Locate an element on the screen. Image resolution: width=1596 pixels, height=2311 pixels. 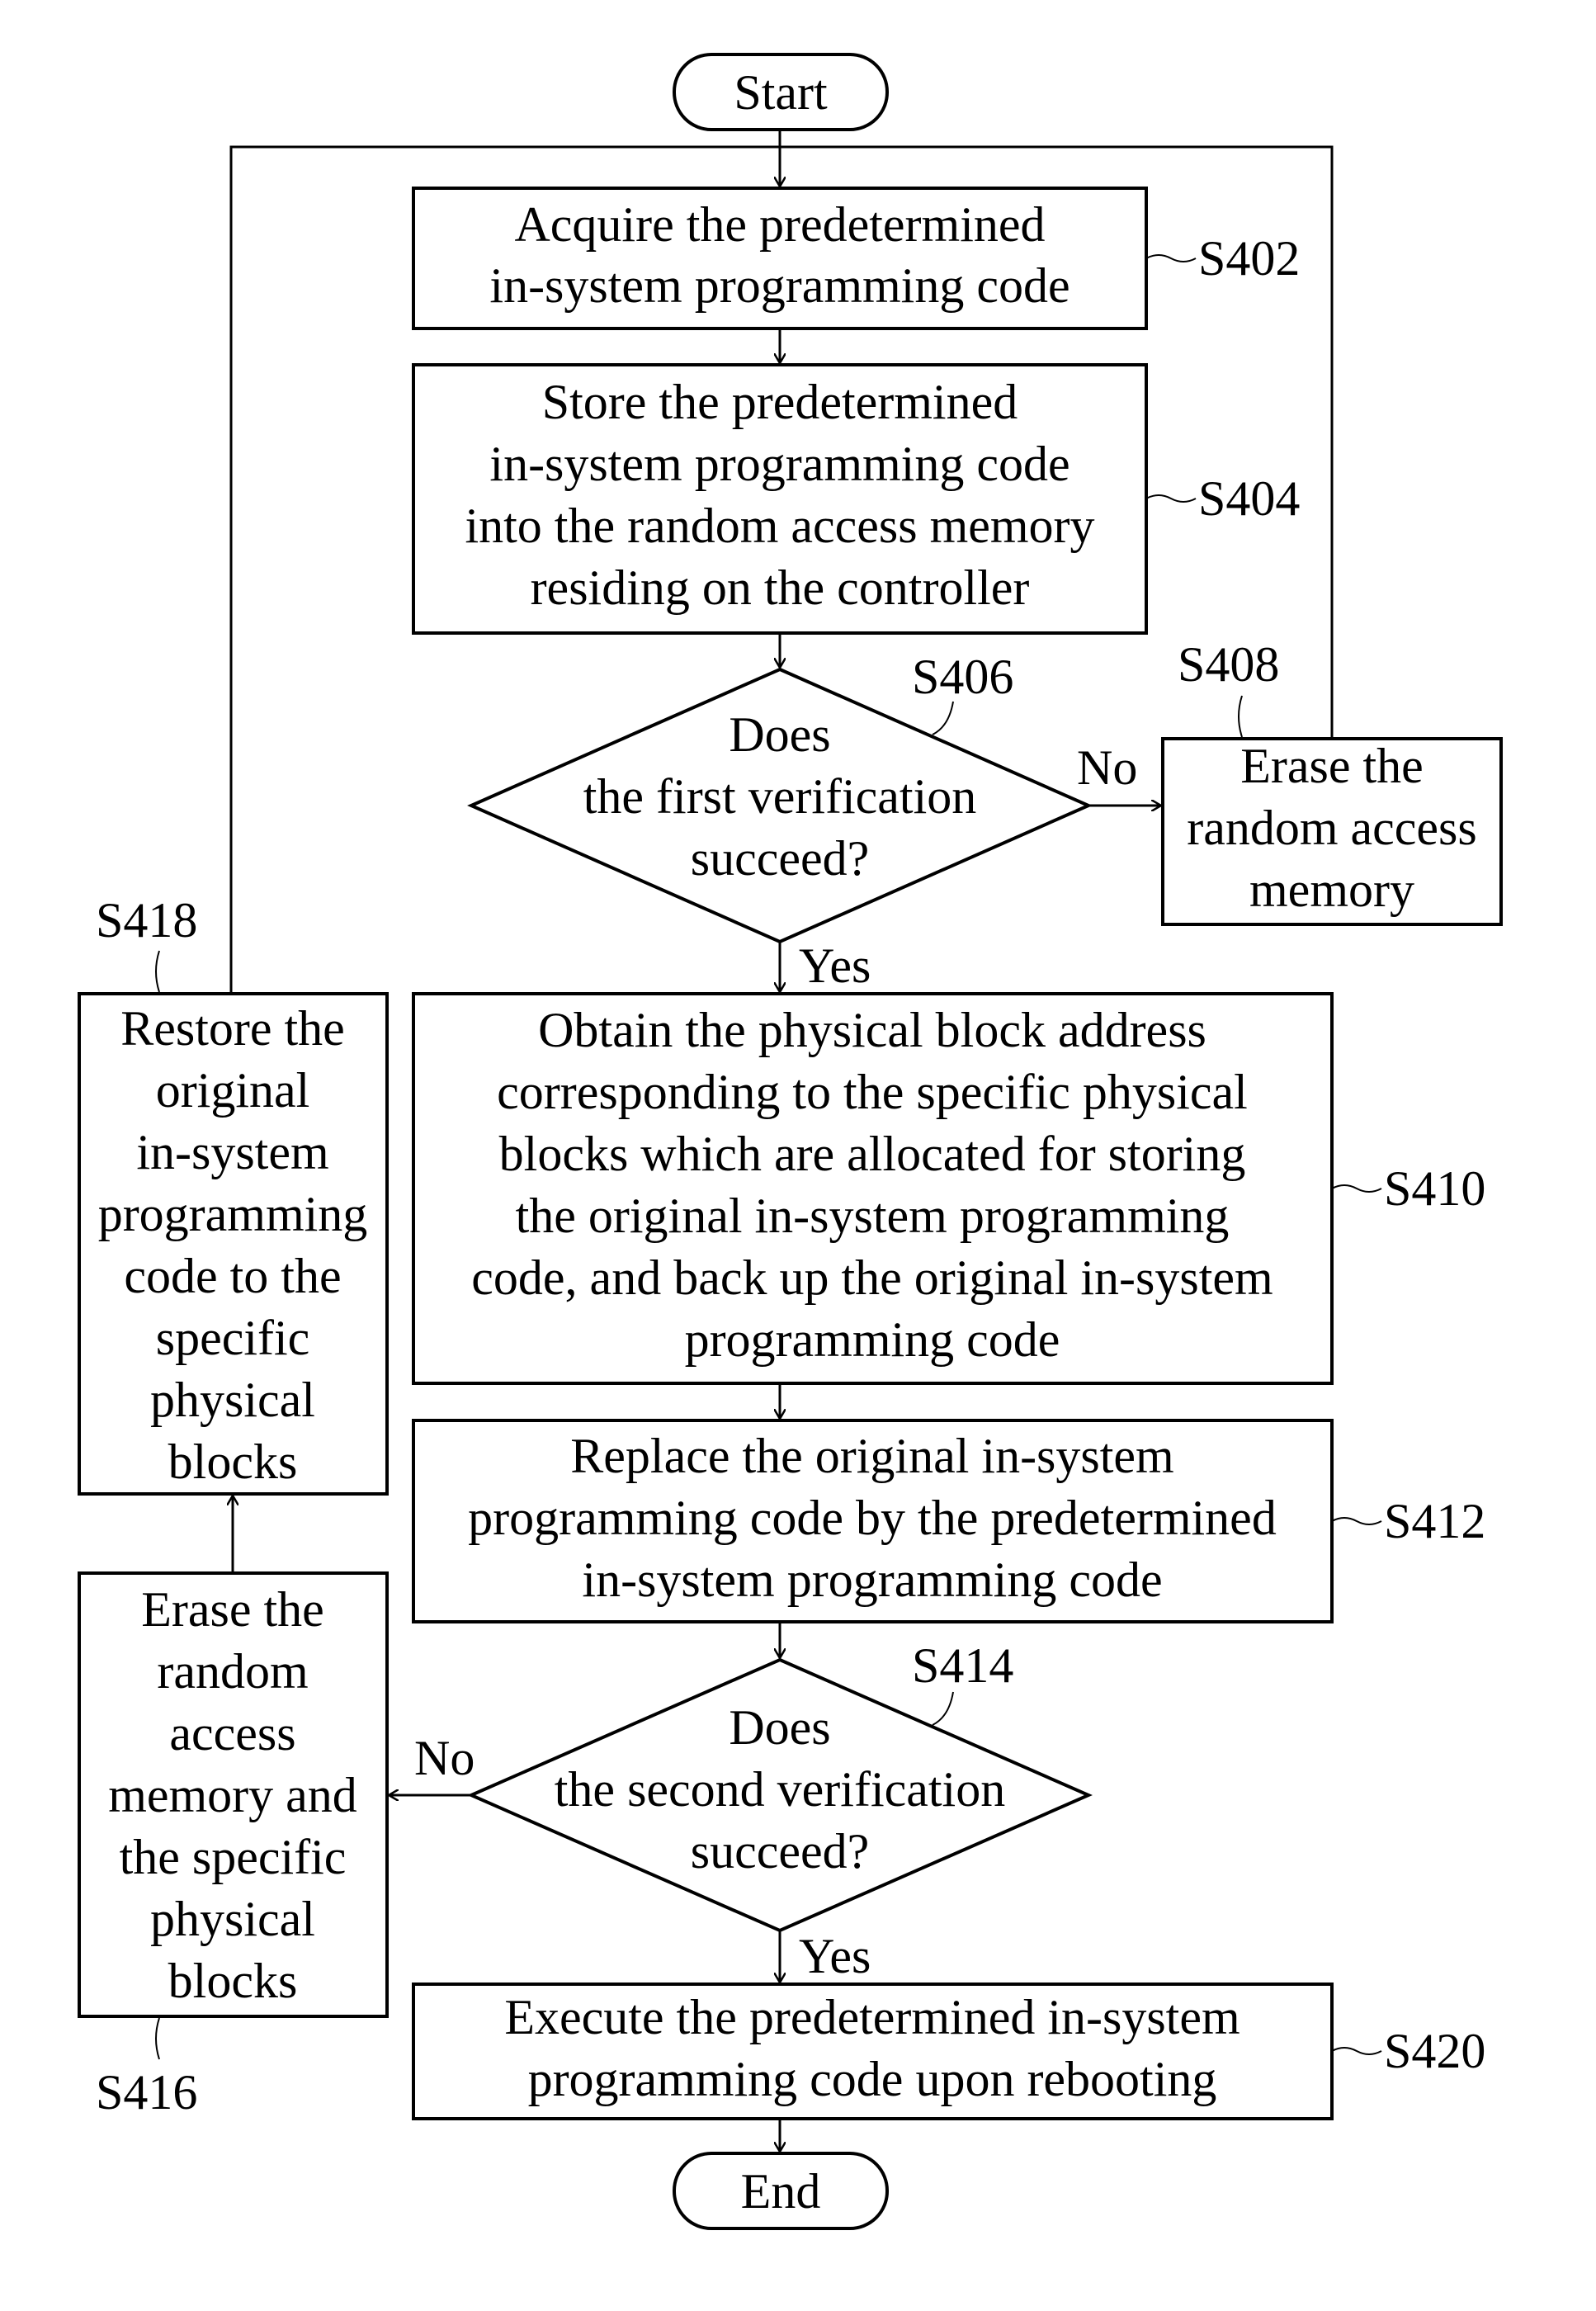
s410-leader is located at coordinates (1356, 1188).